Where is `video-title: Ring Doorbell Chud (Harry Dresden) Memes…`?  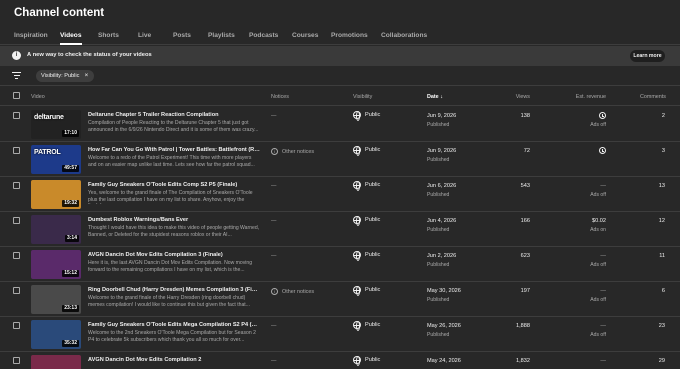
video-title: Ring Doorbell Chud (Harry Dresden) Memes… is located at coordinates (174, 290).